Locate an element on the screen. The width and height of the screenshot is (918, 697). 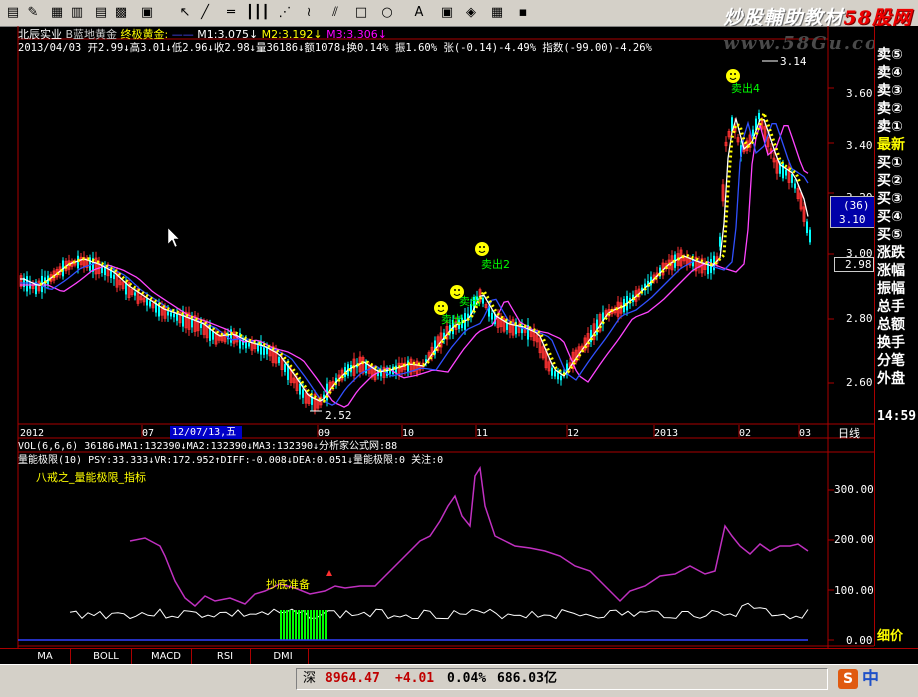
parallel-icon: ⫽ is located at coordinates (335, 12).